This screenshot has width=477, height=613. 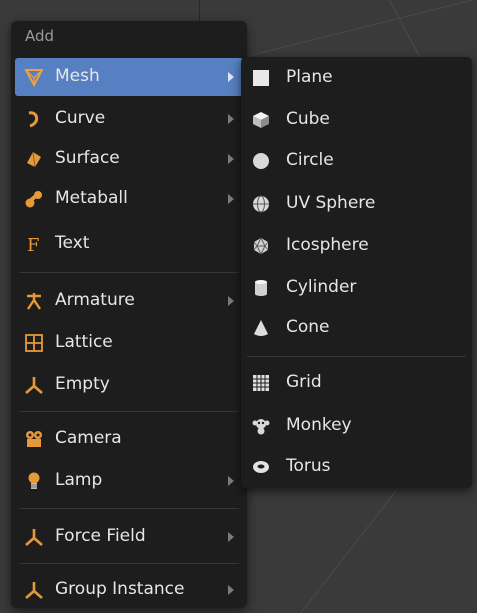 I want to click on plane-icon, so click(x=261, y=78).